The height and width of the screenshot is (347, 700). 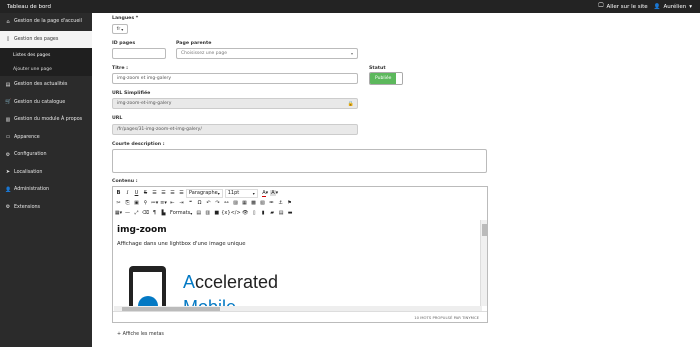 I want to click on undo-icon: ↶, so click(x=208, y=203).